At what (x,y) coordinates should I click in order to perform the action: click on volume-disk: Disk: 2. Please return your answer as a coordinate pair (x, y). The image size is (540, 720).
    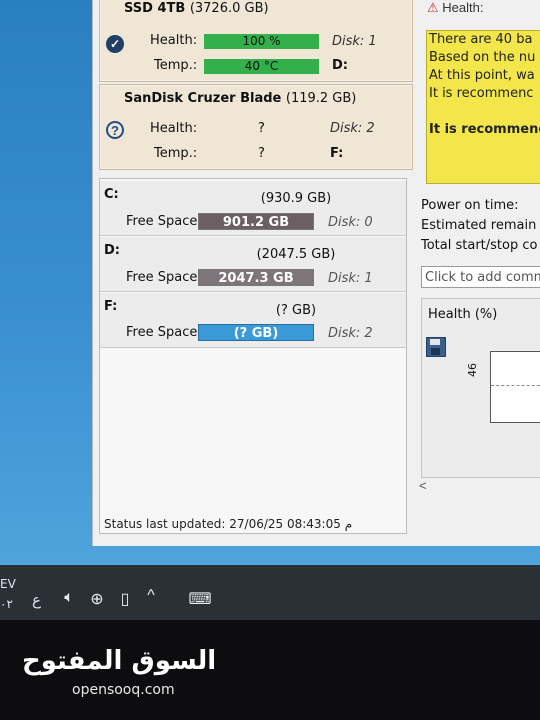
    Looking at the image, I should click on (350, 333).